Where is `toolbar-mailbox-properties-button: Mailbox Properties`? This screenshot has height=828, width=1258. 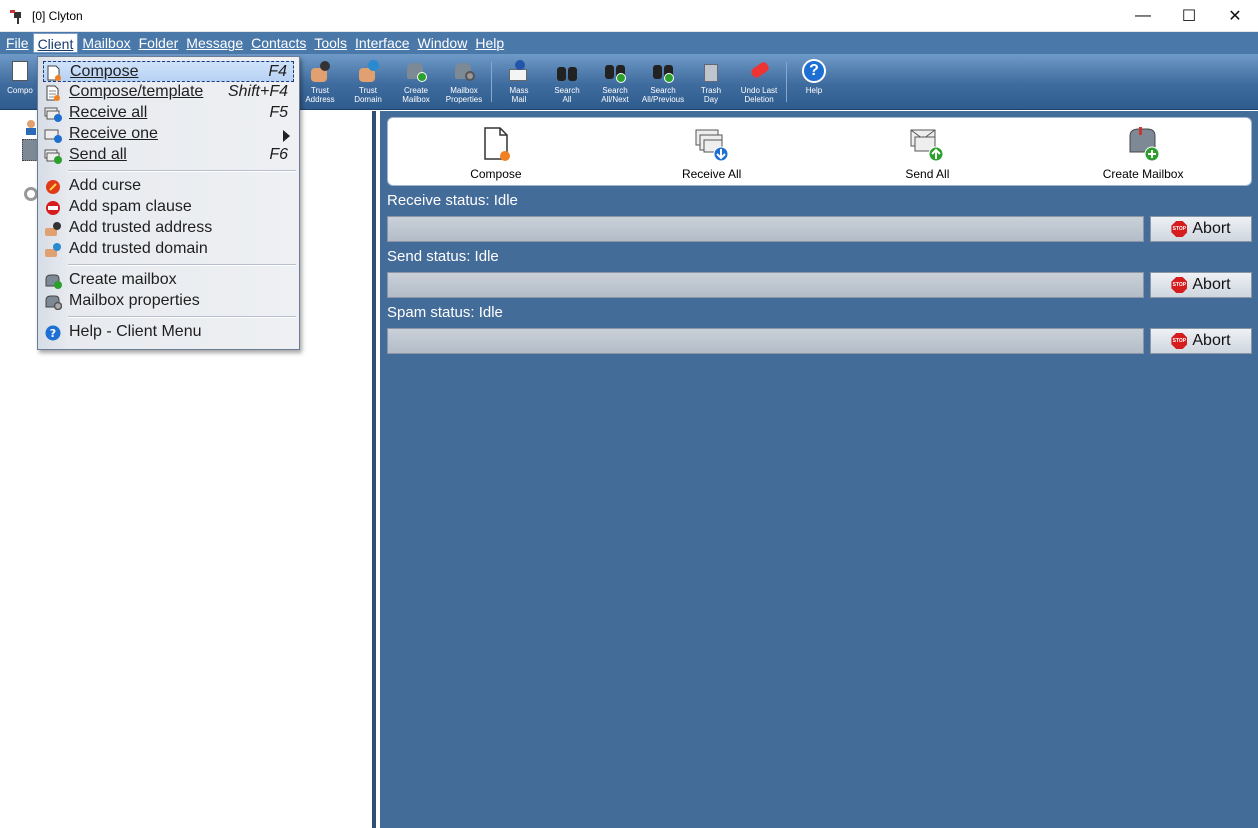
toolbar-mailbox-properties-button: Mailbox Properties is located at coordinates (464, 82).